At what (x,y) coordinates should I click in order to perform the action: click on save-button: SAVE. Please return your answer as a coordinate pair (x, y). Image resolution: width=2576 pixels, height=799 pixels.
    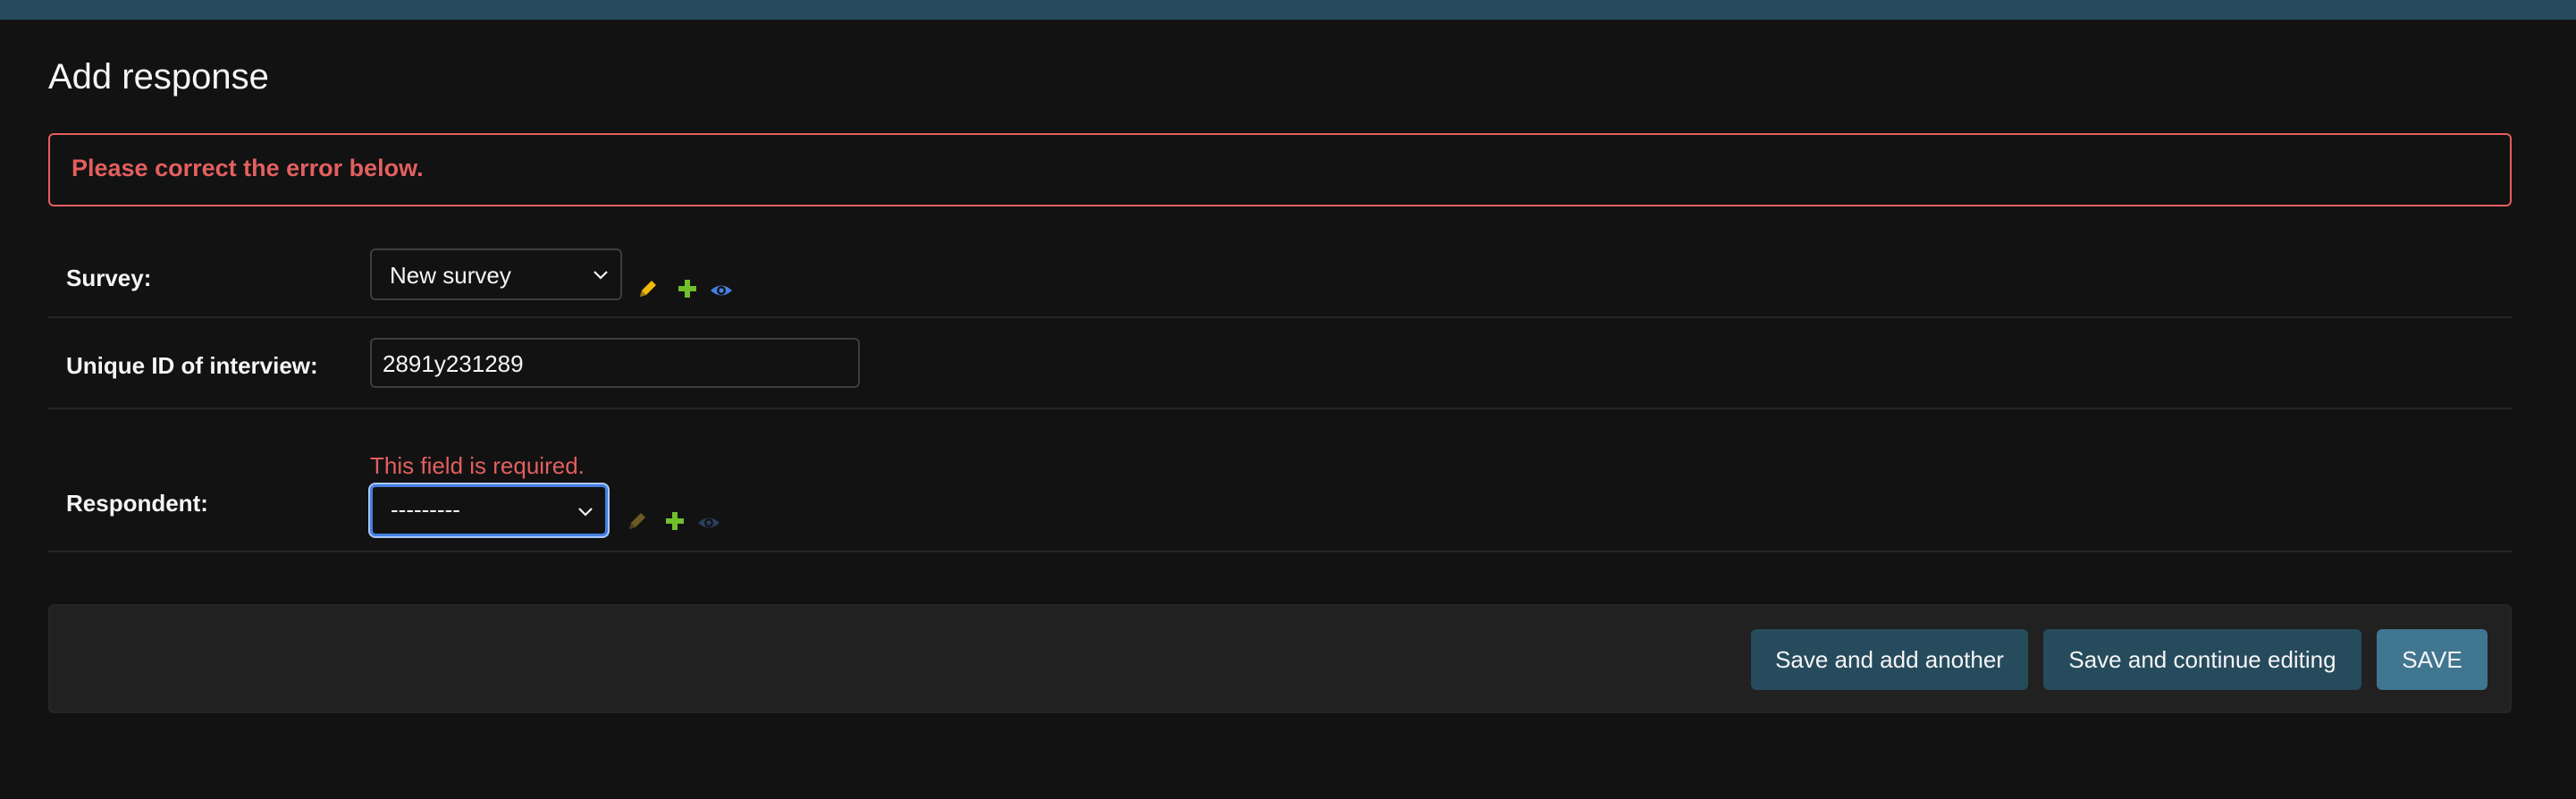
    Looking at the image, I should click on (2433, 659).